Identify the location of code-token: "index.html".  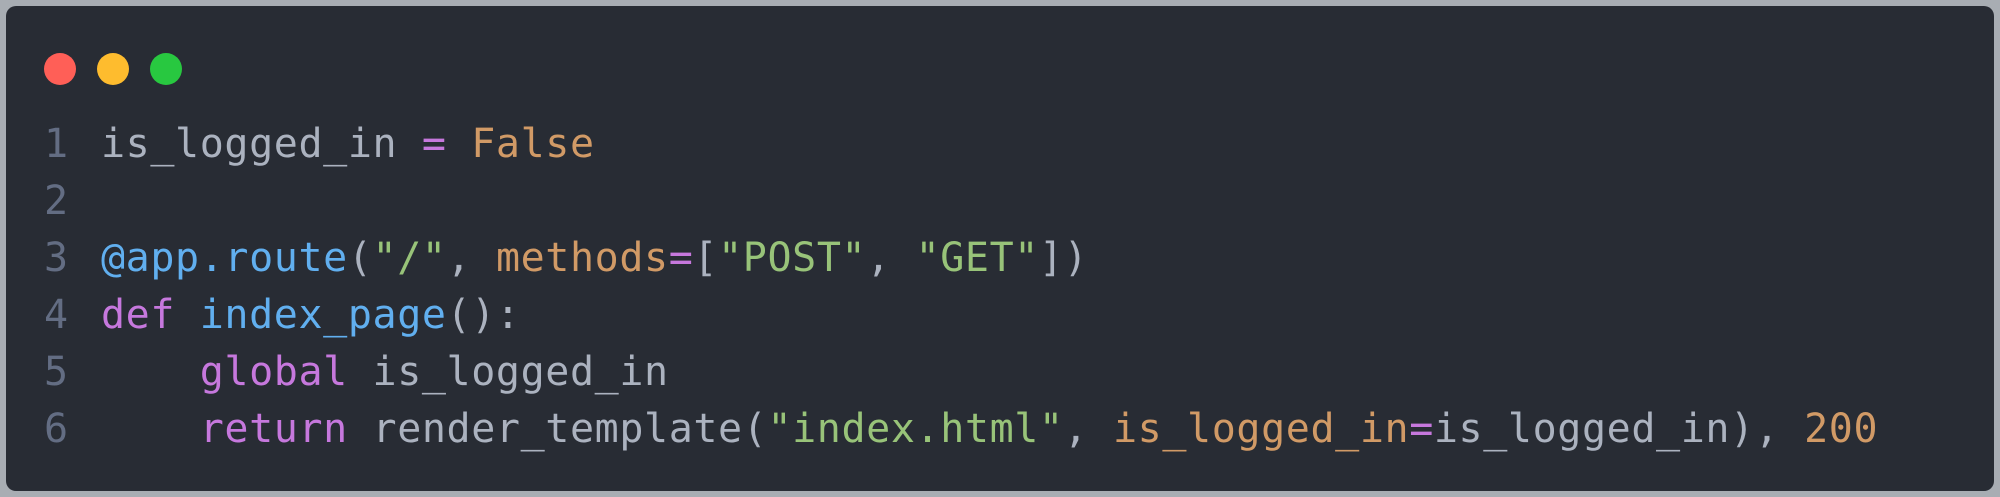
(915, 429).